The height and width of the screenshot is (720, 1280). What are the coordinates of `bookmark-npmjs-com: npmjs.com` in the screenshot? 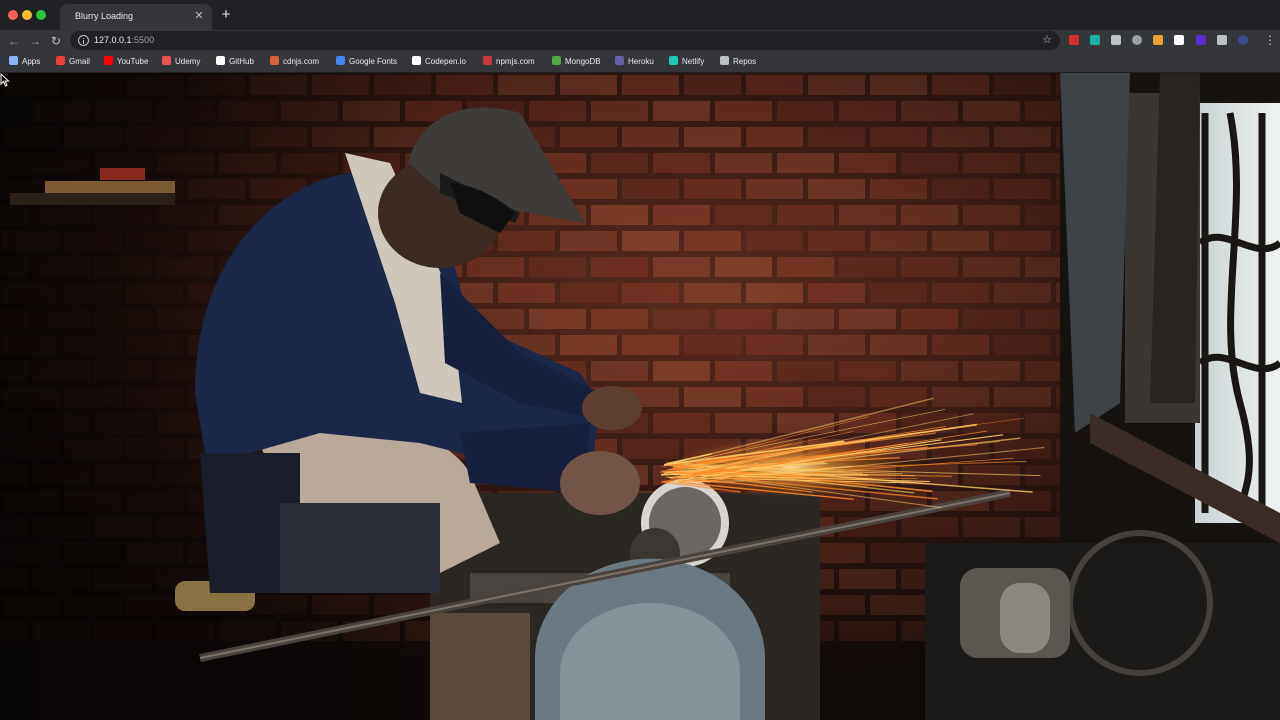 It's located at (509, 62).